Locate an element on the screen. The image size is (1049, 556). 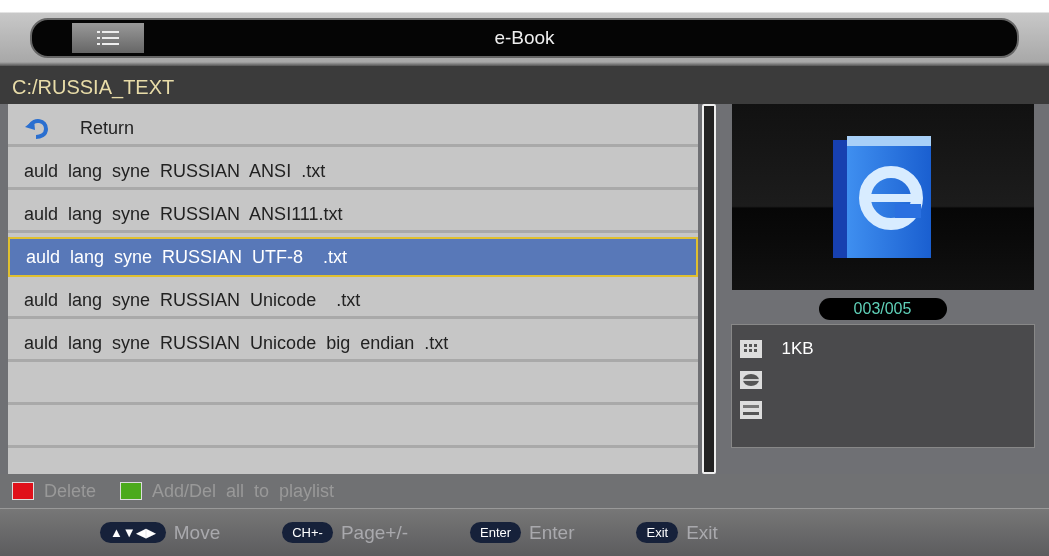
menu-icon is located at coordinates (108, 38).